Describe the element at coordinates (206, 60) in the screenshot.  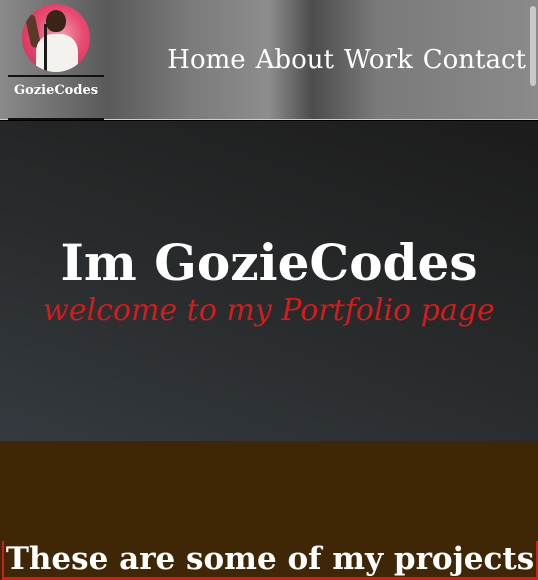
I see `nav-home-link: Home` at that location.